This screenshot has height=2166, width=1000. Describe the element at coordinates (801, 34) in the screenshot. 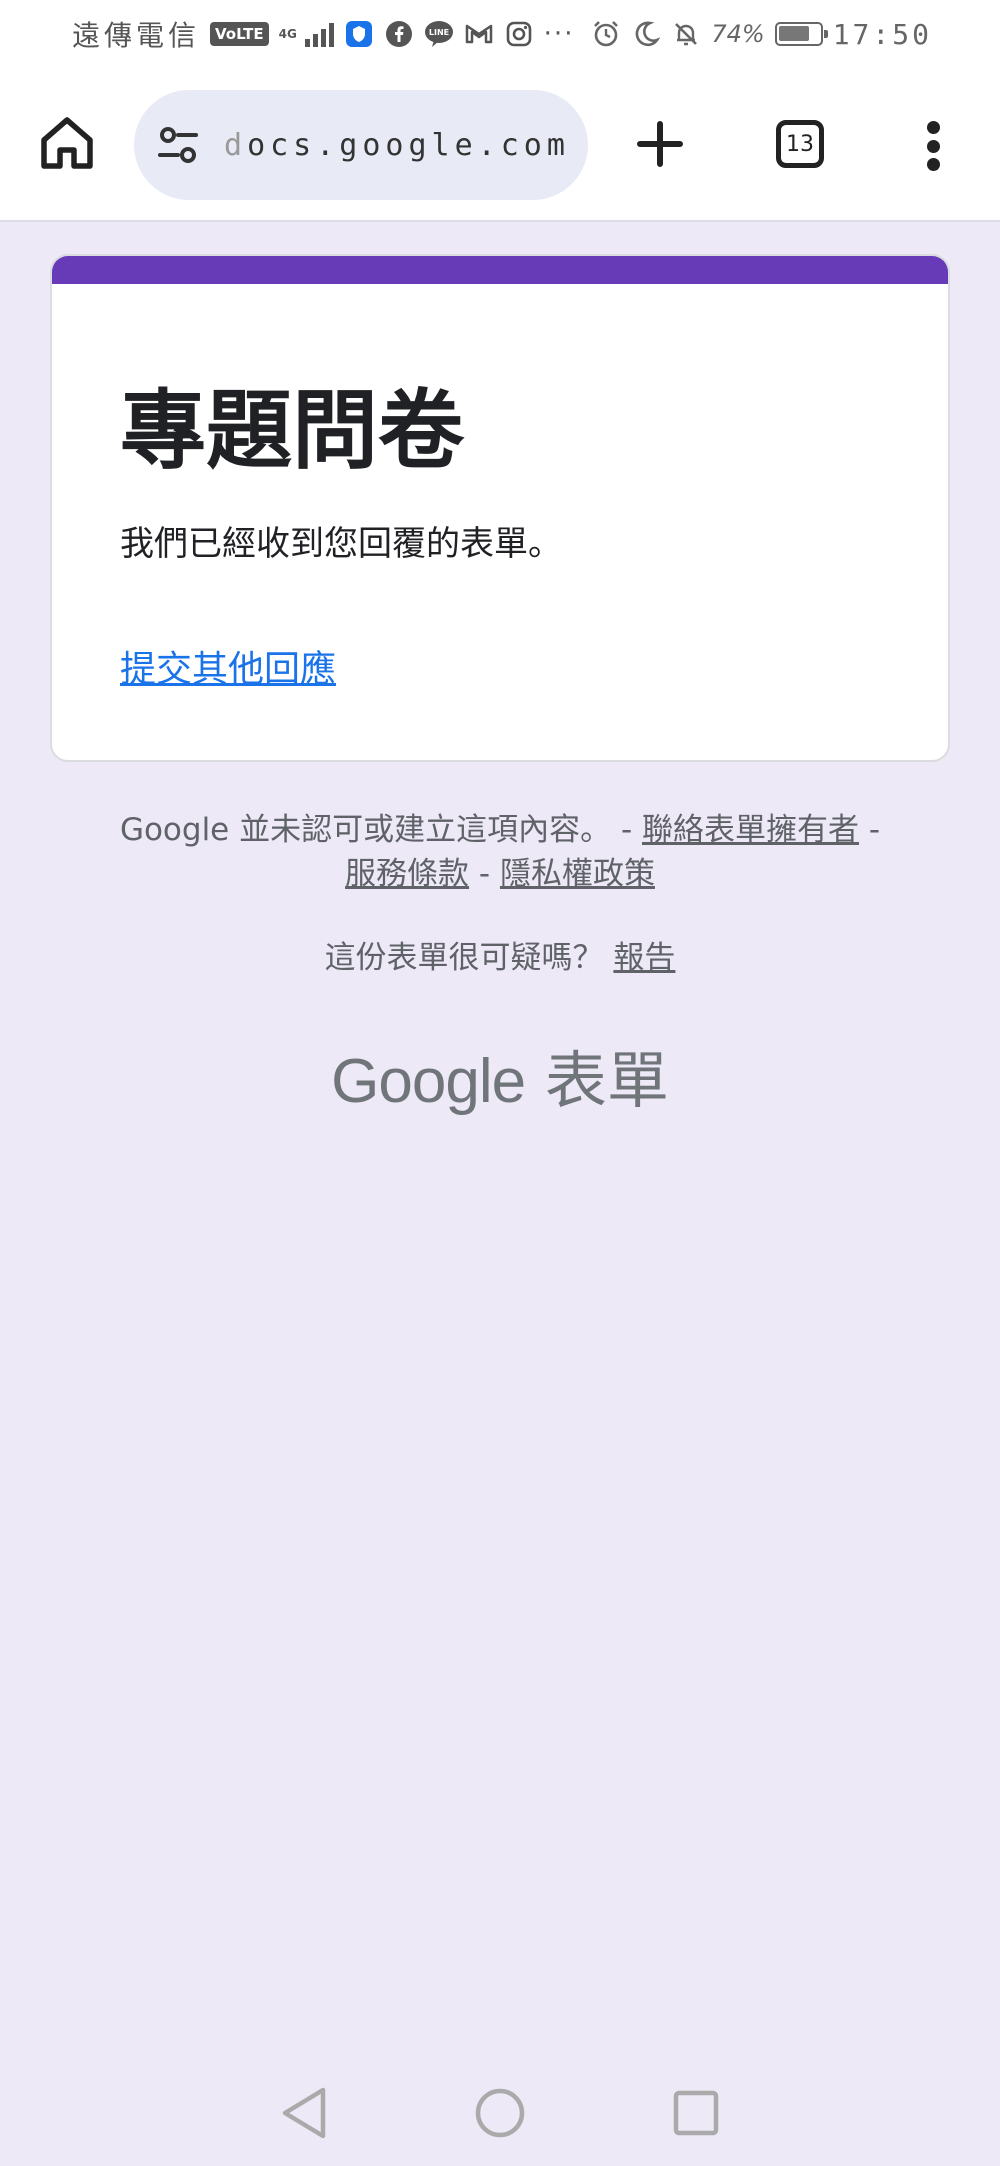

I see `battery-icon` at that location.